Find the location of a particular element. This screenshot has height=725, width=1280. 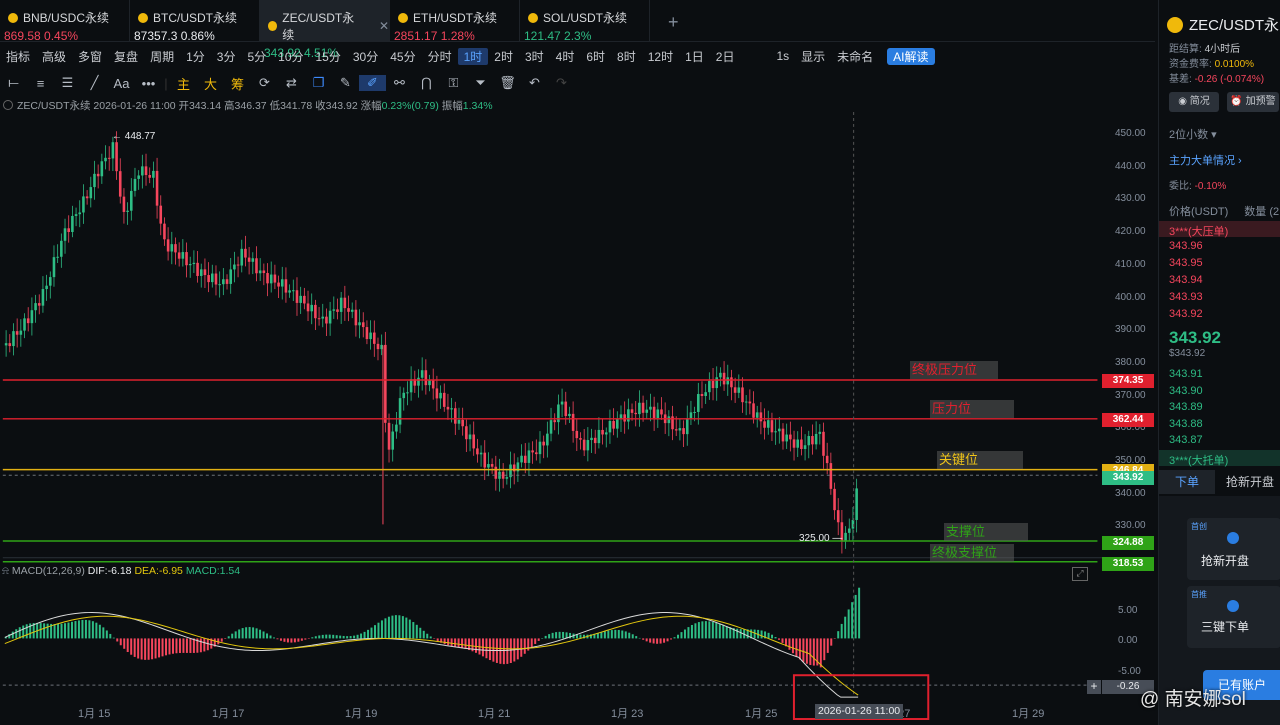

summary-button: ◉ 简况 is located at coordinates (1194, 102).